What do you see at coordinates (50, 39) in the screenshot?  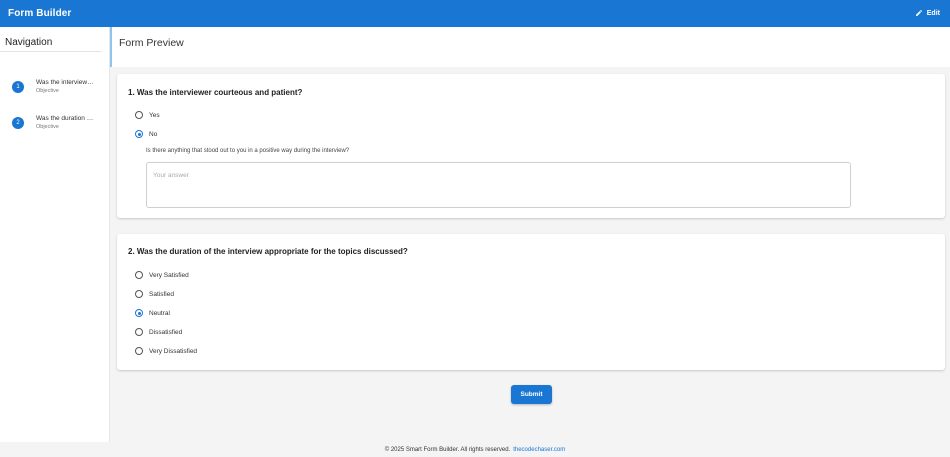 I see `sidebar-title: Navigation` at bounding box center [50, 39].